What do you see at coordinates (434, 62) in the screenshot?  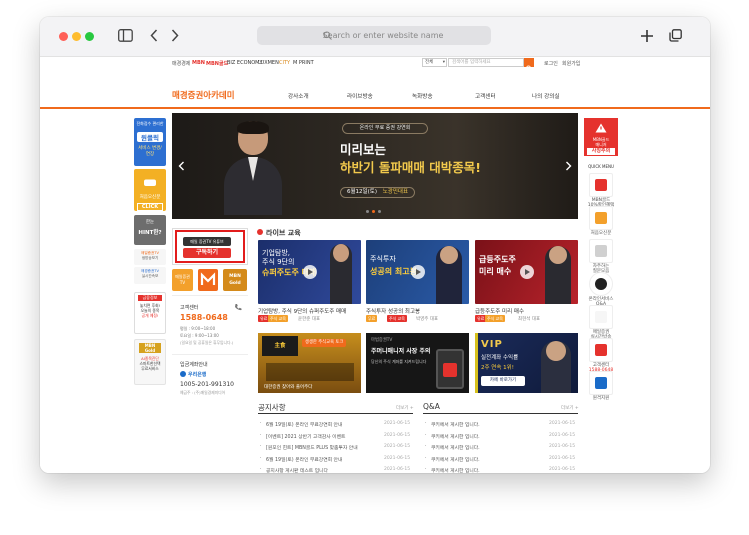 I see `search-scope-select: 전체 ▾` at bounding box center [434, 62].